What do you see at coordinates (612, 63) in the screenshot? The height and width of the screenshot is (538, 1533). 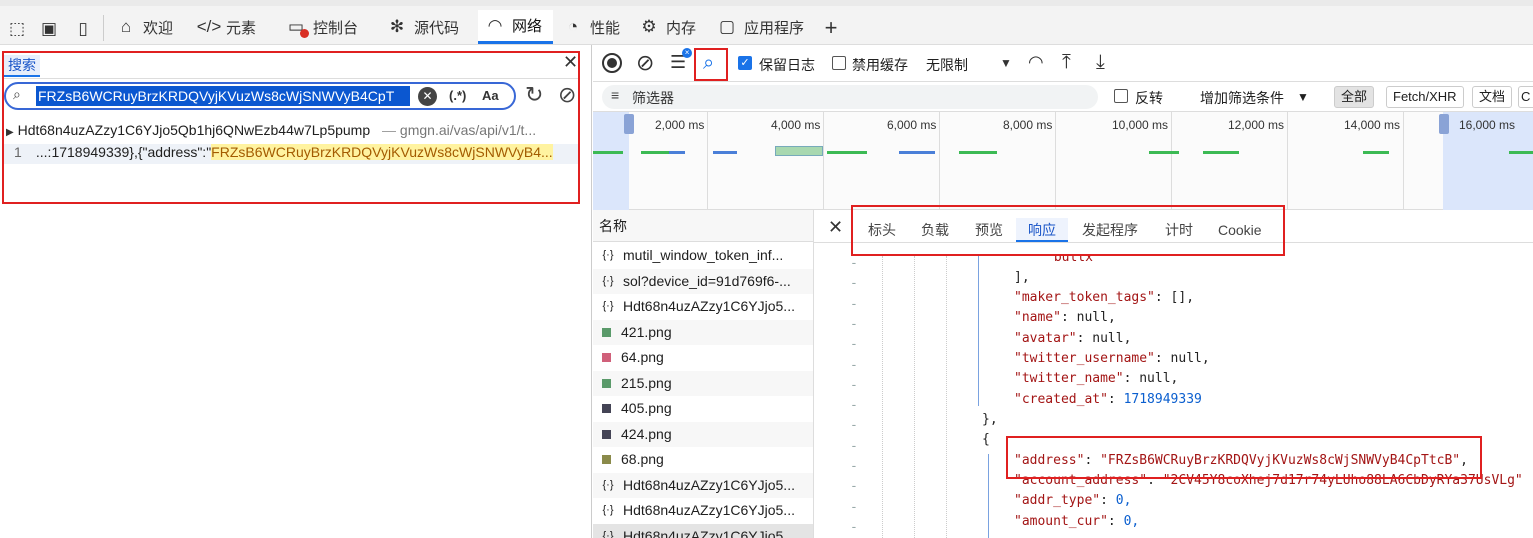 I see `record-button` at bounding box center [612, 63].